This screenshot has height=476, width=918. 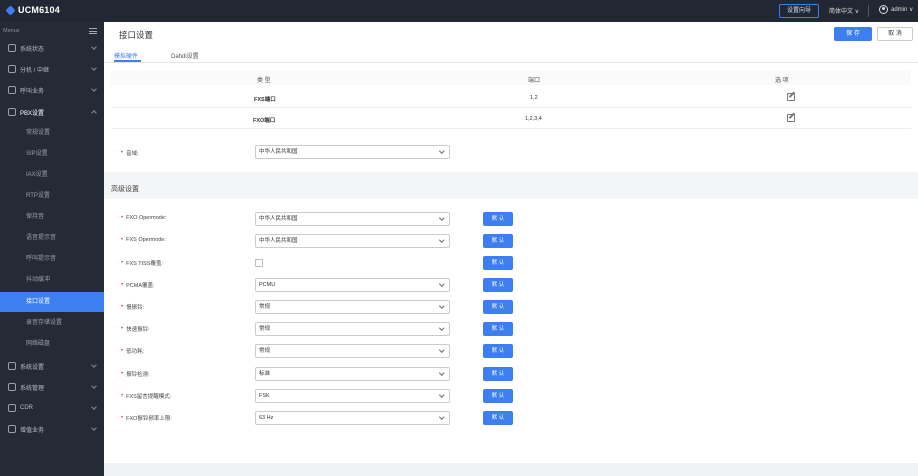 What do you see at coordinates (52, 69) in the screenshot?
I see `sidebar-item-extension-trunk: 分机 / 中继` at bounding box center [52, 69].